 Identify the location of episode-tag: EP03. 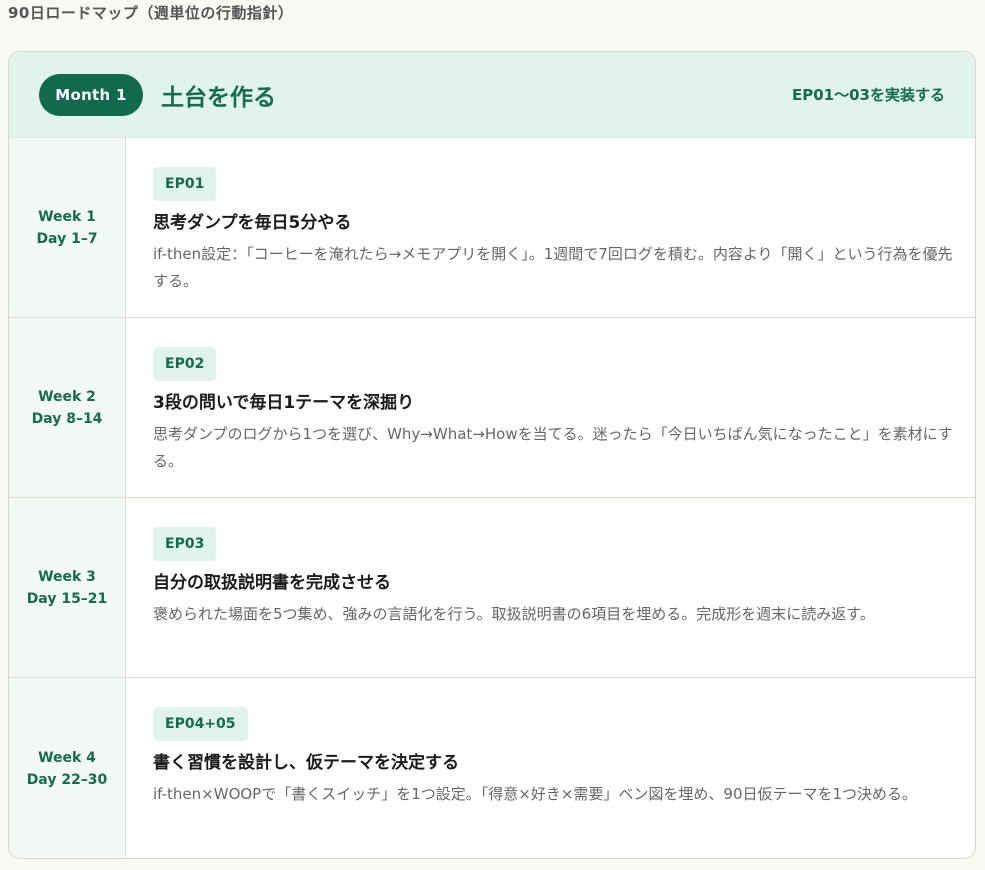
(185, 544).